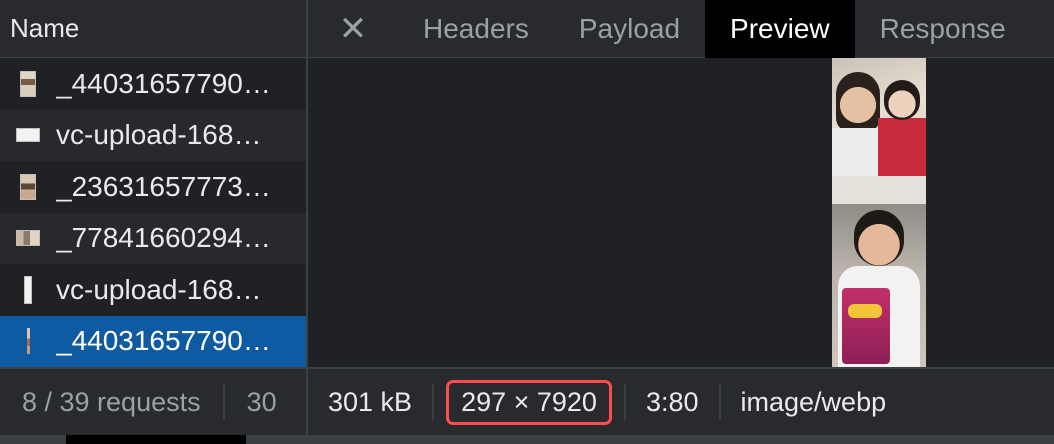 This screenshot has width=1054, height=444. Describe the element at coordinates (780, 29) in the screenshot. I see `tab-preview: Preview` at that location.